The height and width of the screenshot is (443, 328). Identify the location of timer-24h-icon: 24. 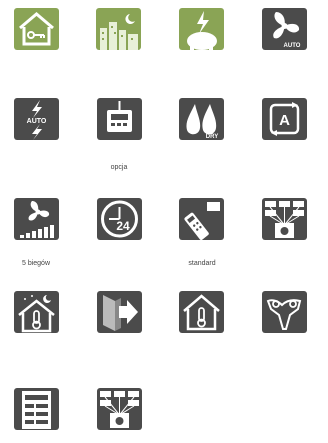
(119, 219).